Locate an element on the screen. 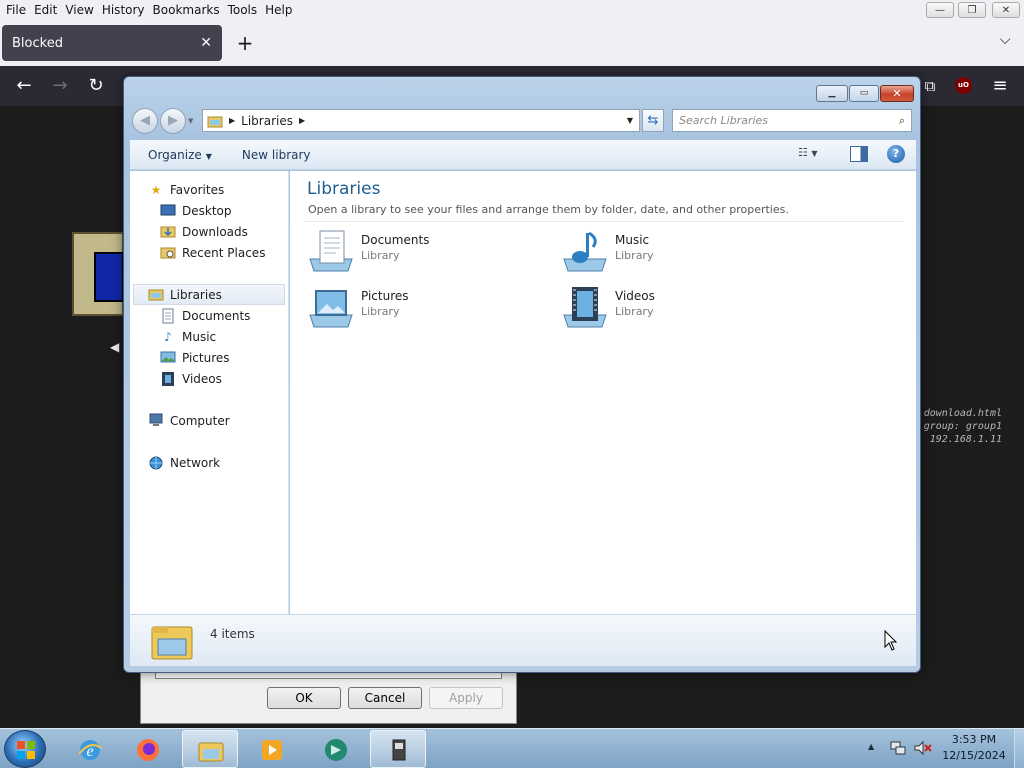 The image size is (1024, 768). browser-close-button: ✕ is located at coordinates (1006, 10).